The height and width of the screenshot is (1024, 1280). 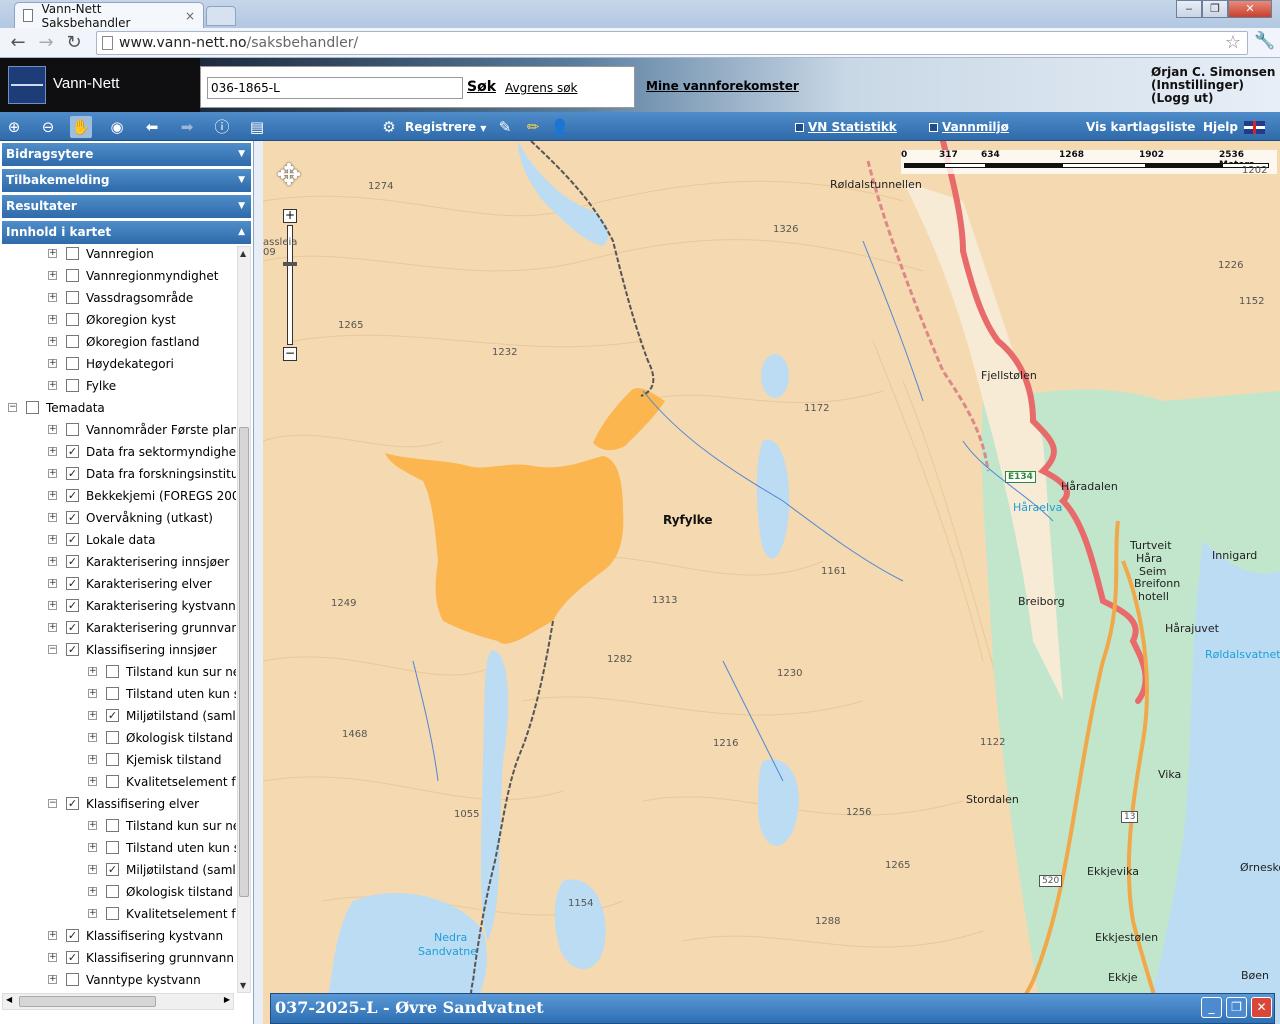 I want to click on tree-item: − ✓ Klassifisering elver, so click(x=119, y=804).